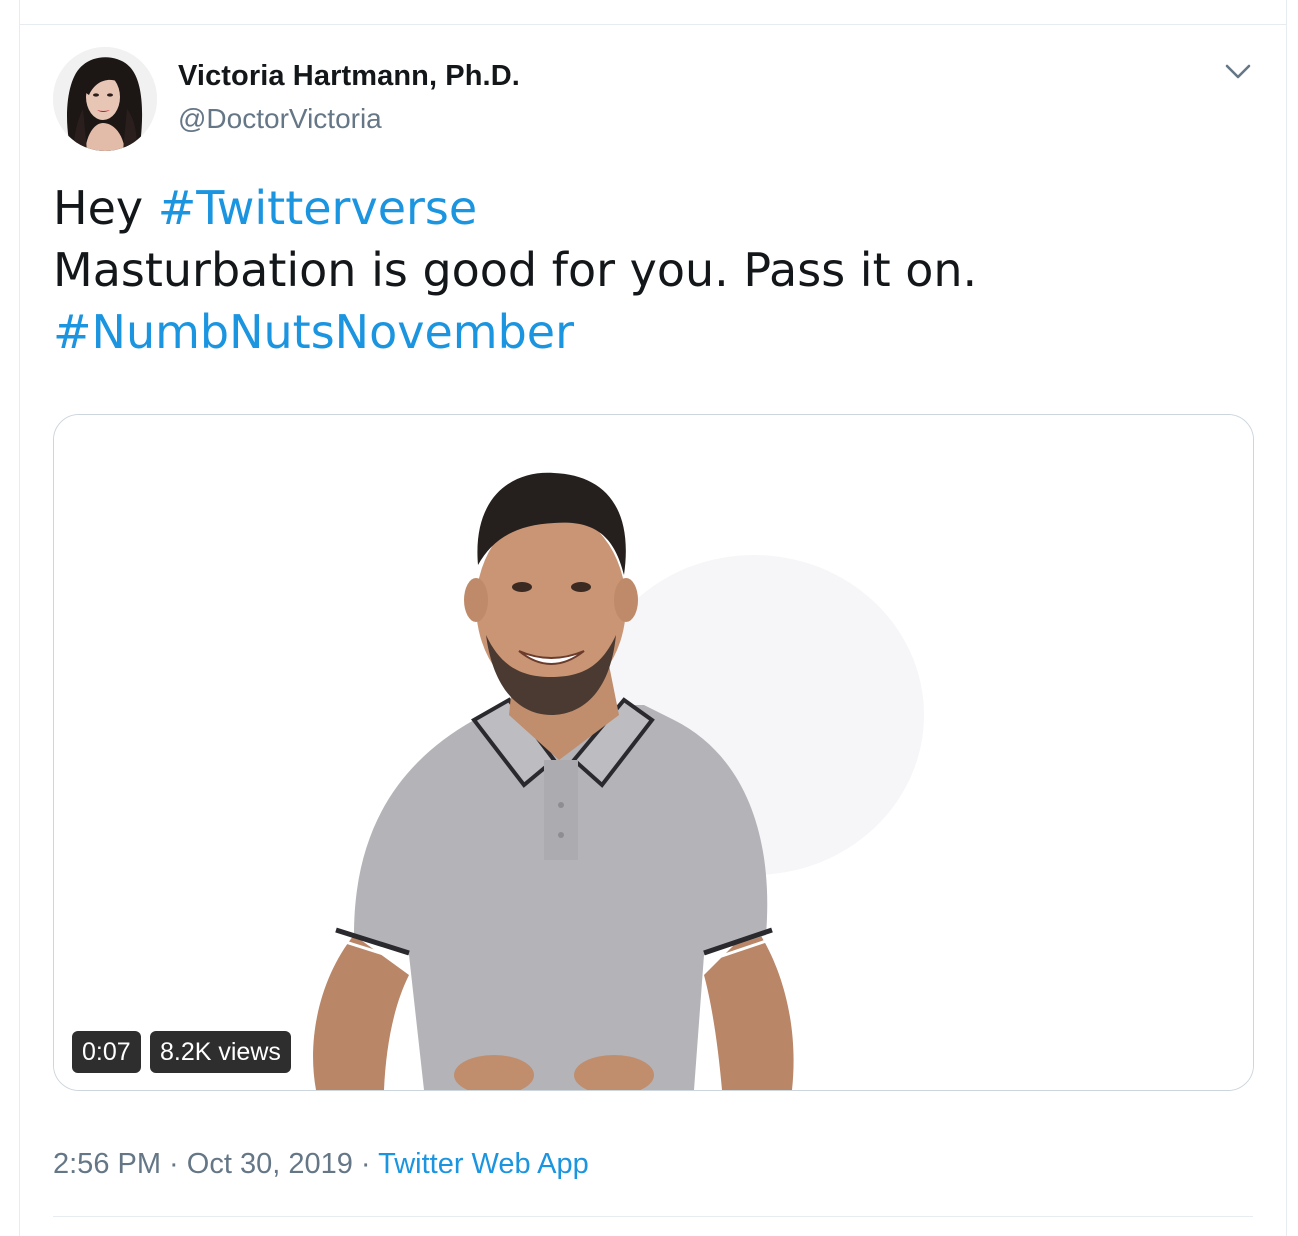  Describe the element at coordinates (220, 1052) in the screenshot. I see `video-views-badge: 8.2K views` at that location.